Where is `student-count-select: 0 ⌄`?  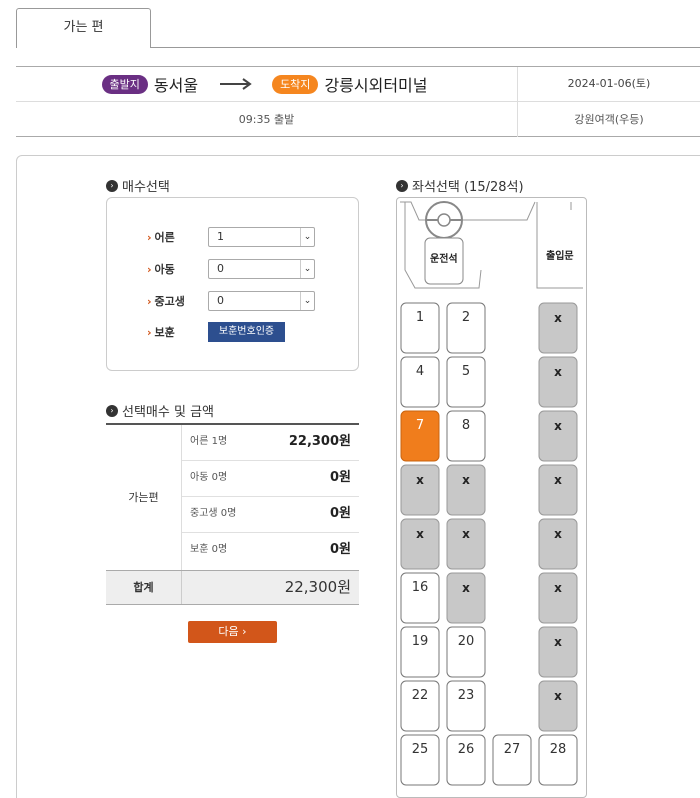
student-count-select: 0 ⌄ is located at coordinates (261, 301).